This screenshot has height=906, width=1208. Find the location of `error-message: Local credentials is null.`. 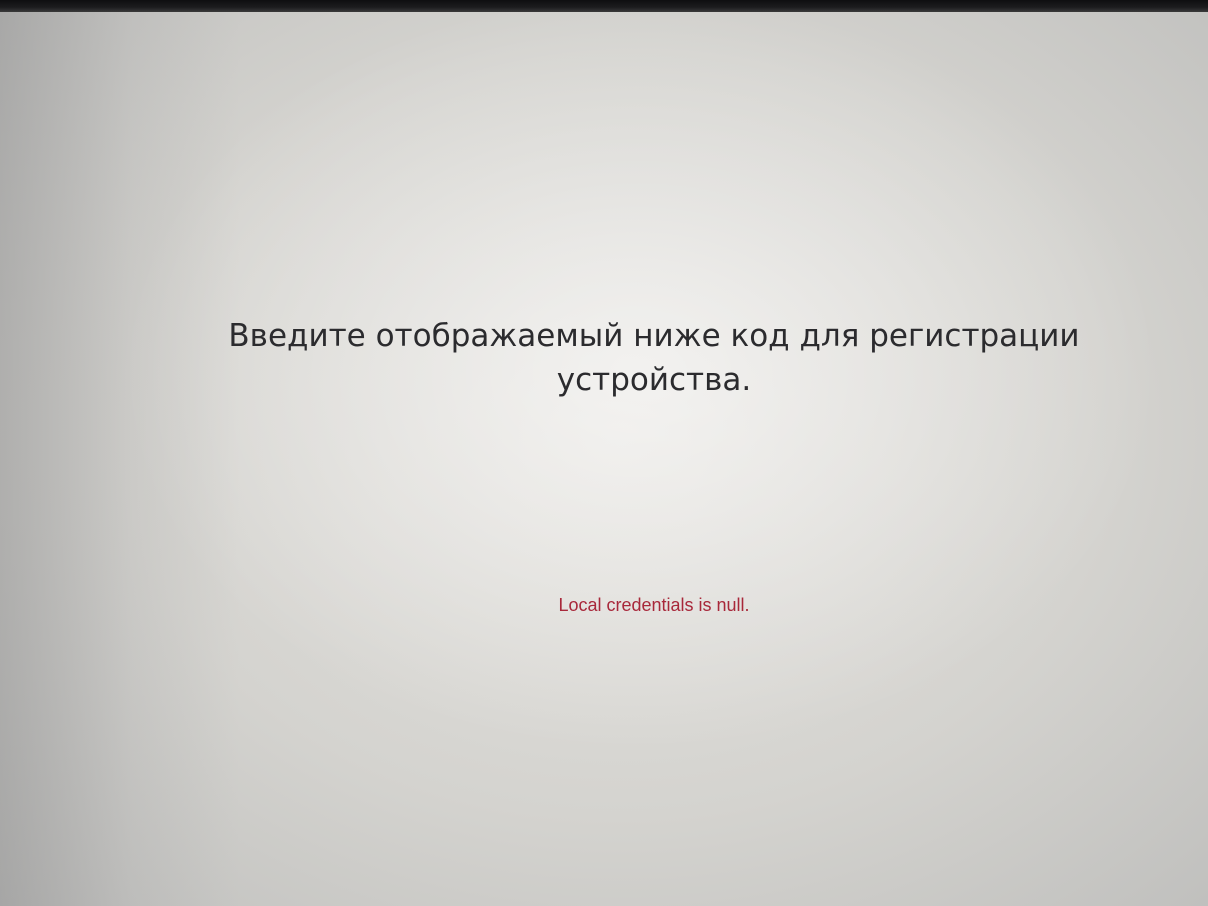

error-message: Local credentials is null. is located at coordinates (654, 605).